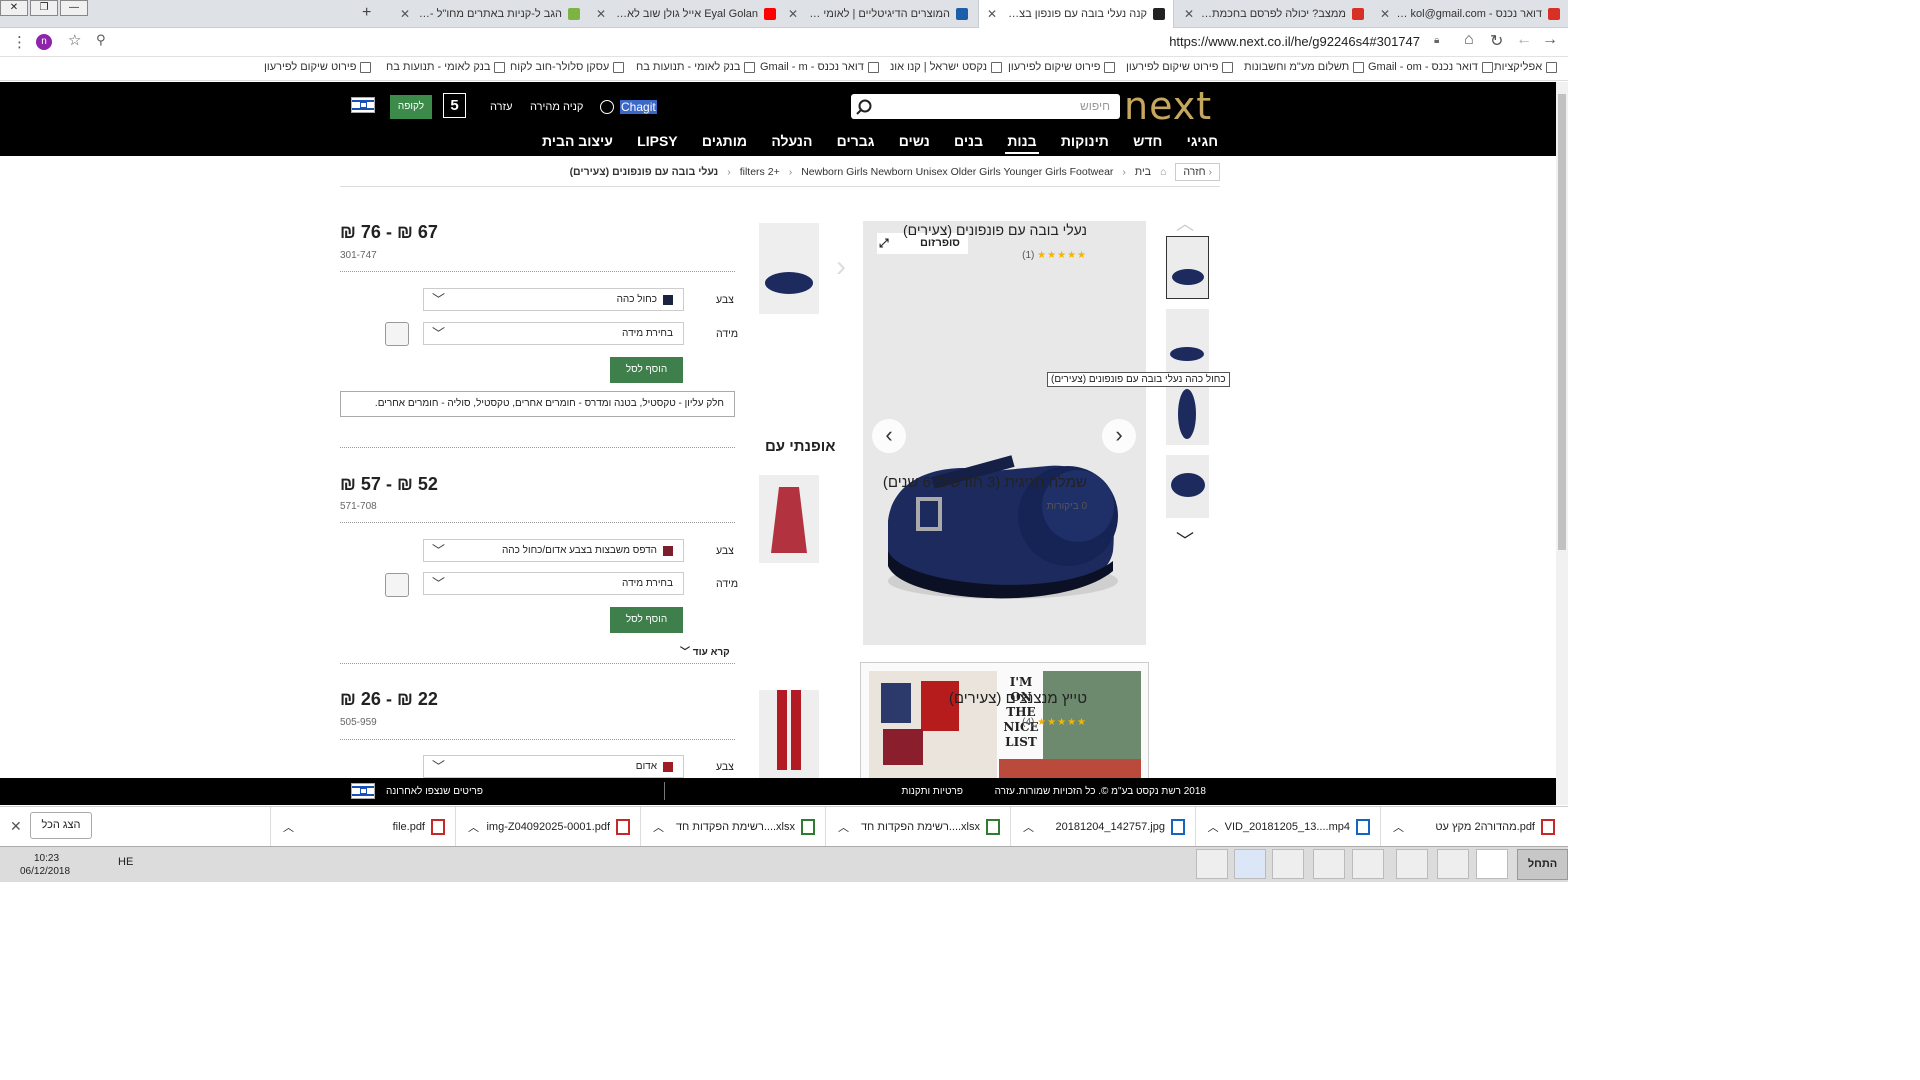 The height and width of the screenshot is (1080, 1920). I want to click on restore-window-icon: ❐, so click(44, 8).